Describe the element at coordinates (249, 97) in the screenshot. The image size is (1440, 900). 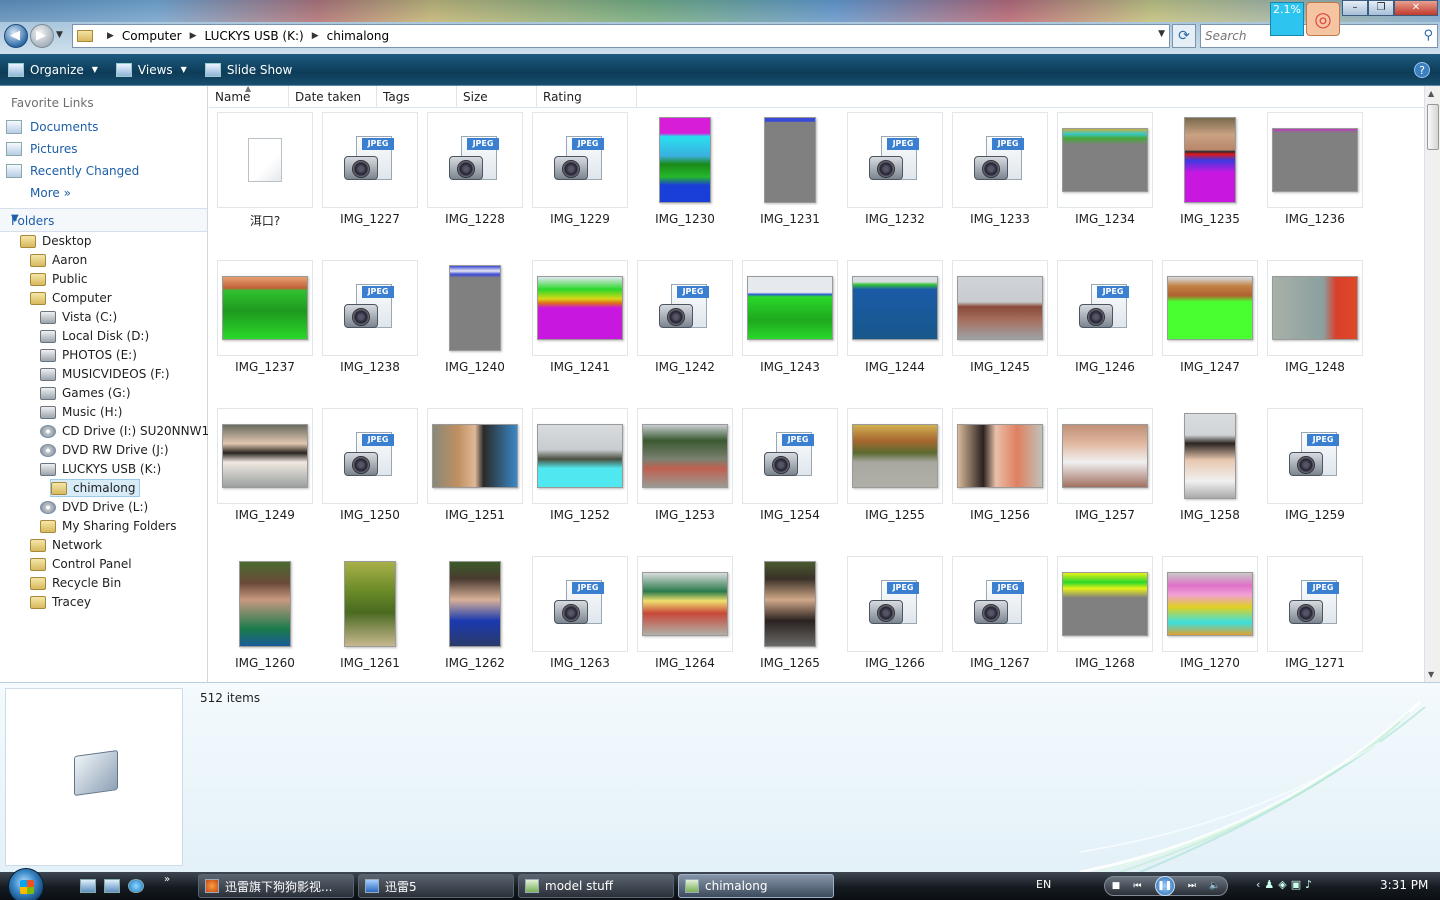
I see `column-header-name: ▲ Name` at that location.